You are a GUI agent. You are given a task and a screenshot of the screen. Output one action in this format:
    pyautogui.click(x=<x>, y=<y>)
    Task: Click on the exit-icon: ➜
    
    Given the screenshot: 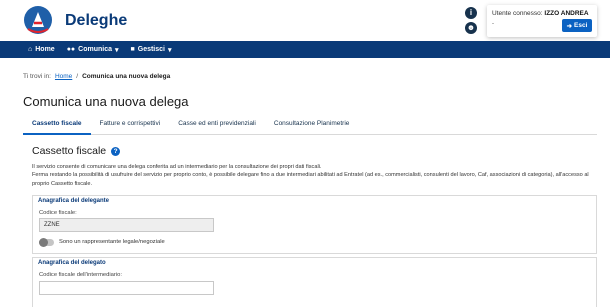 What is the action you would take?
    pyautogui.click(x=569, y=26)
    